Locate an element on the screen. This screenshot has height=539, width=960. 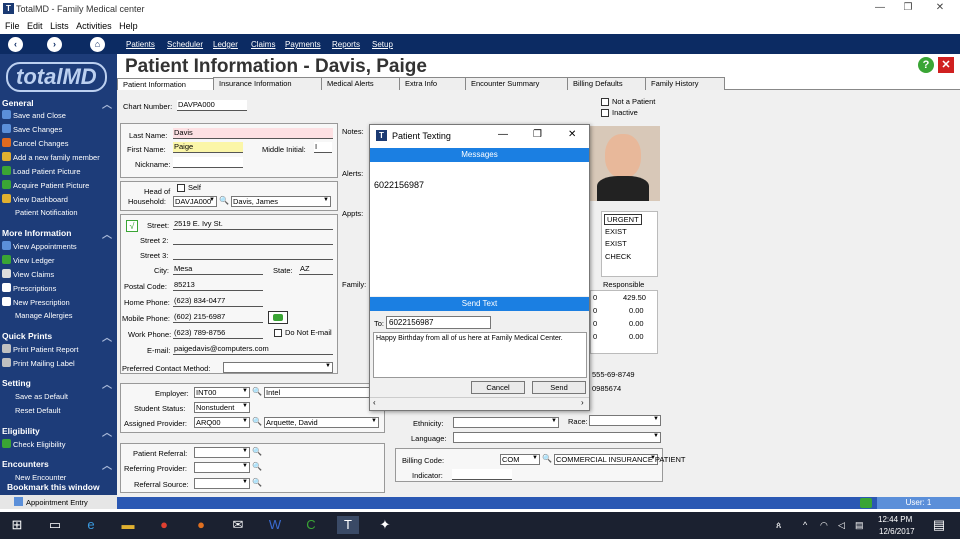
sidebar-reset-default: Reset Default is located at coordinates (37, 410).